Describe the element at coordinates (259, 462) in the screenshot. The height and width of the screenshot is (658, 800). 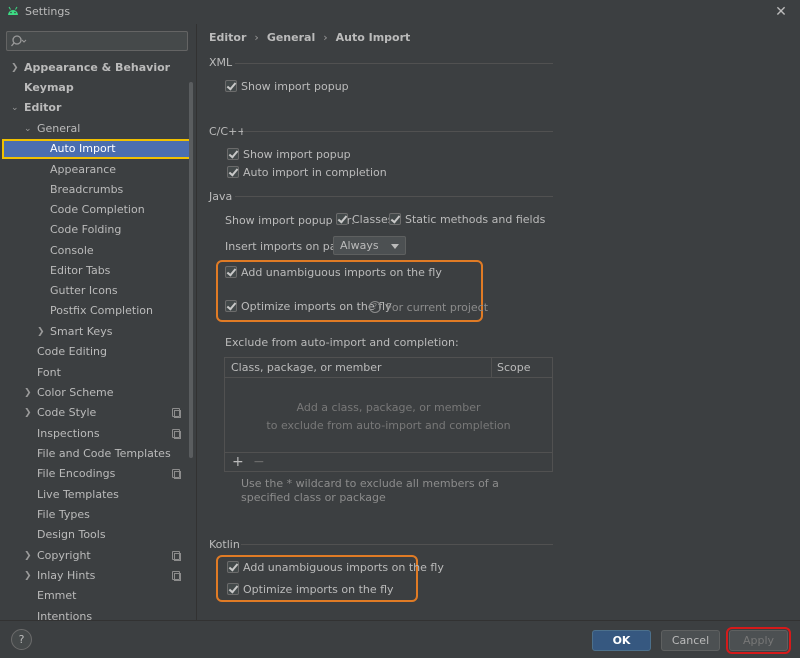
I see `remove-icon: −` at that location.